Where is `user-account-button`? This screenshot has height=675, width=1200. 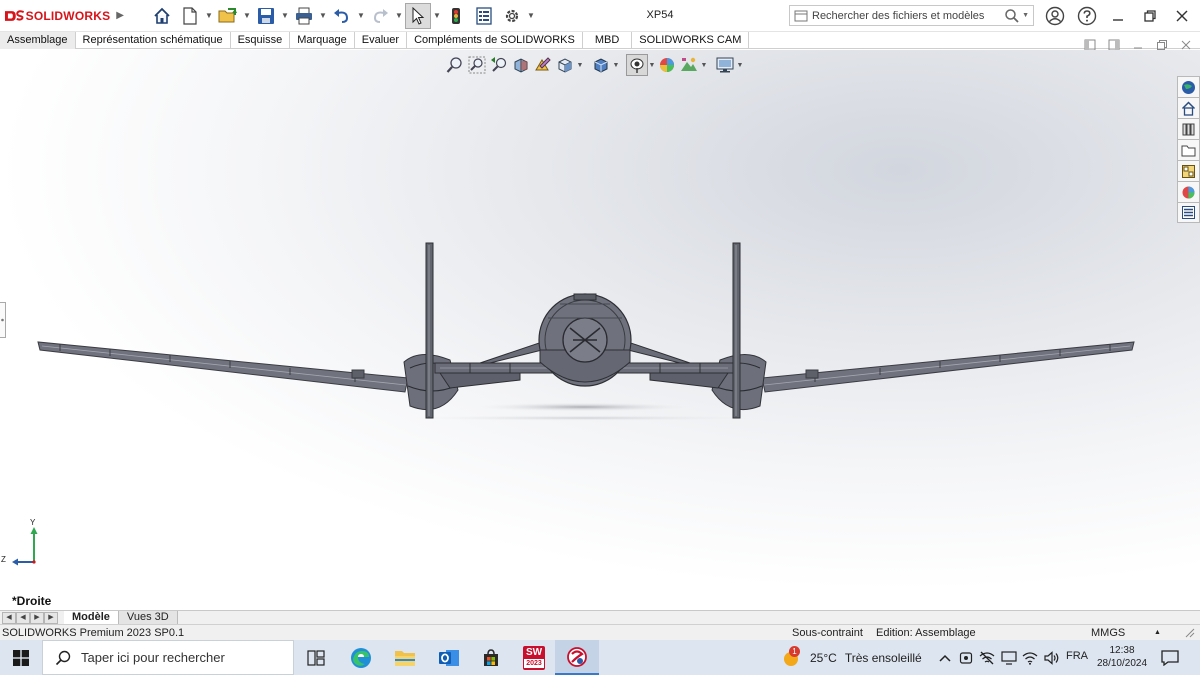 user-account-button is located at coordinates (1055, 16).